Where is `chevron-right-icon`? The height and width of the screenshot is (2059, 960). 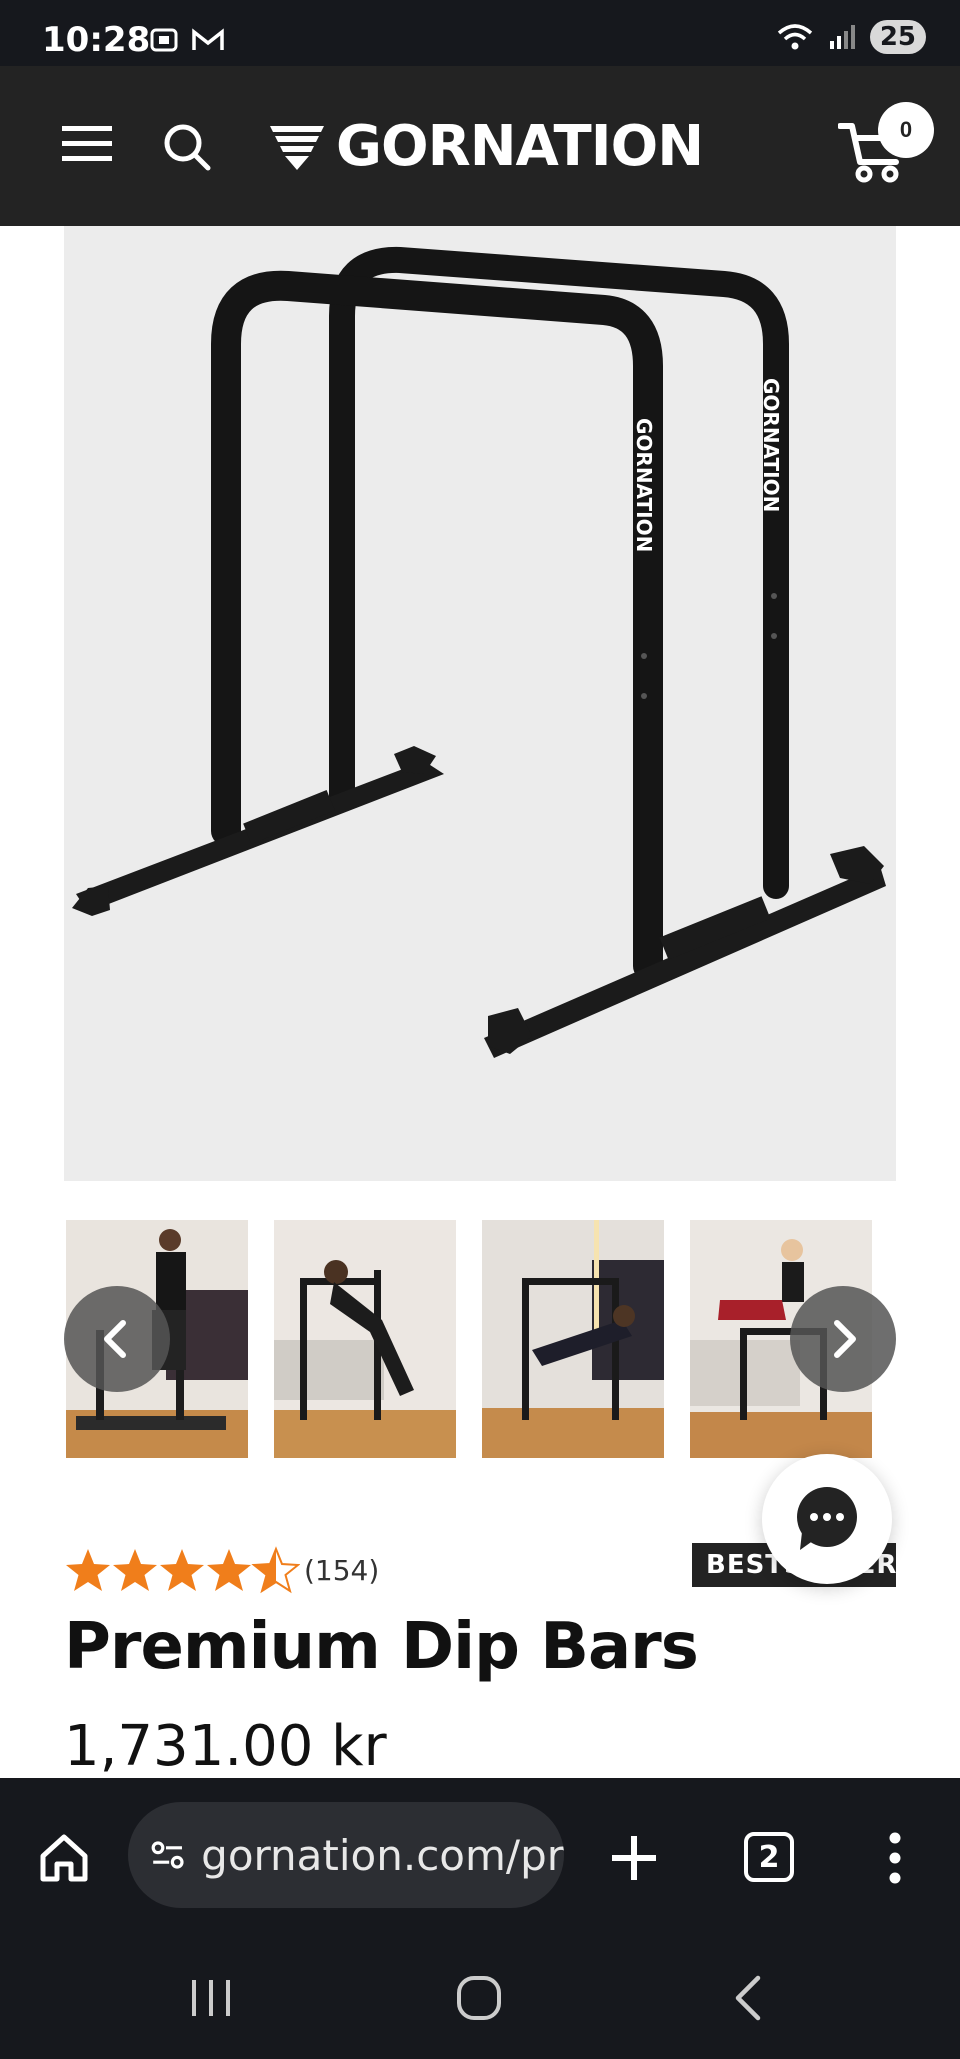 chevron-right-icon is located at coordinates (845, 1339).